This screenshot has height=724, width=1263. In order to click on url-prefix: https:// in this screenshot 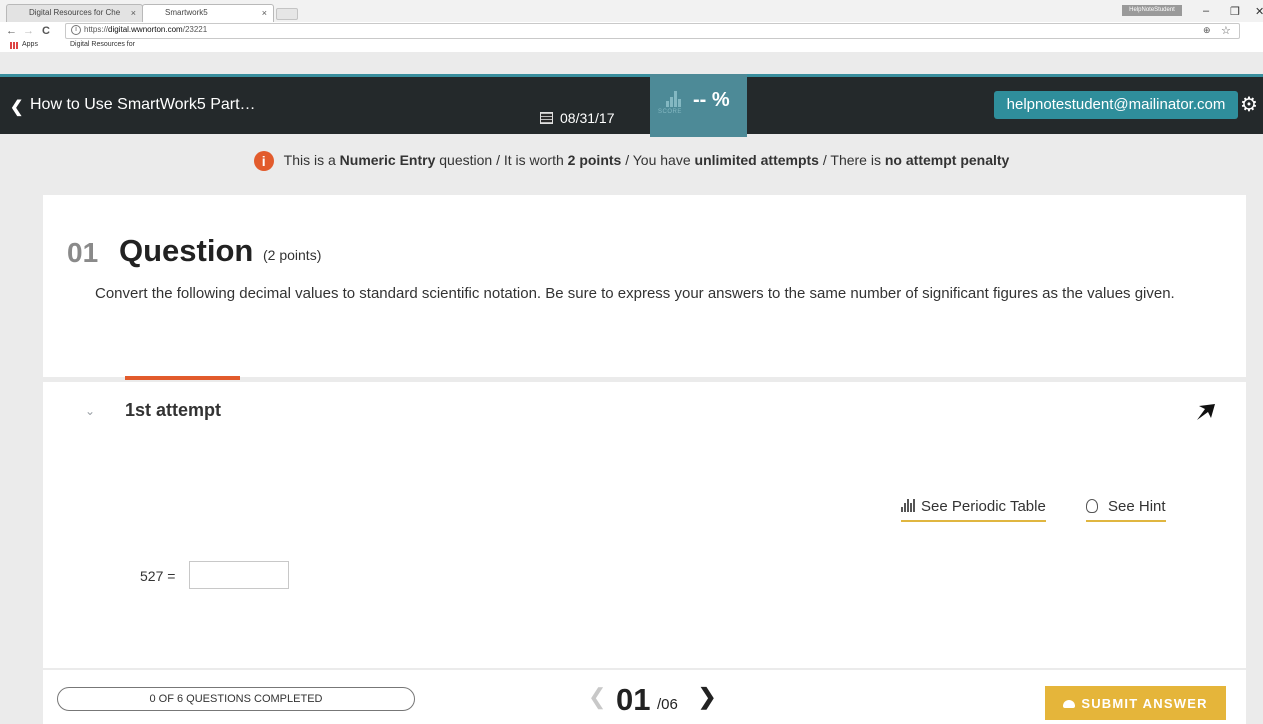, I will do `click(96, 29)`.